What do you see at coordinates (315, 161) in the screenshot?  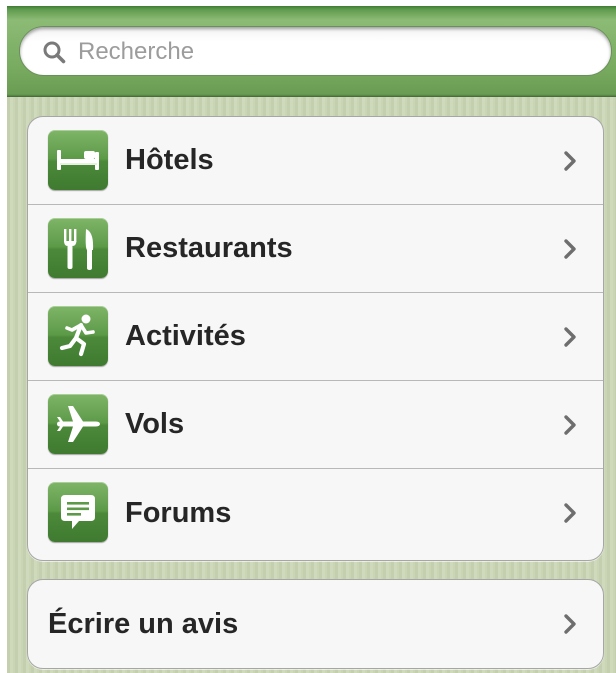 I see `list-item-hotels: Hôtels` at bounding box center [315, 161].